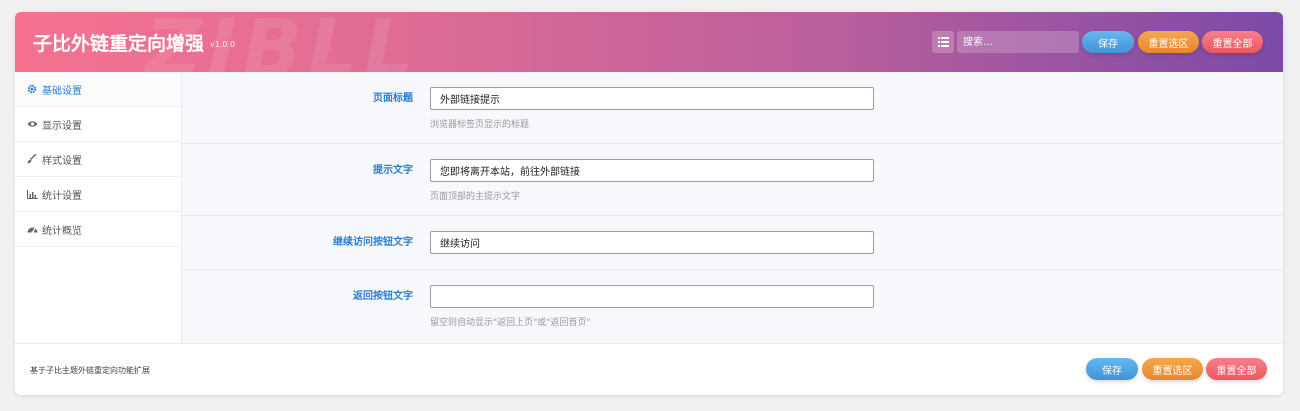 The image size is (1300, 411). Describe the element at coordinates (223, 44) in the screenshot. I see `version-badge: v1.0.0` at that location.